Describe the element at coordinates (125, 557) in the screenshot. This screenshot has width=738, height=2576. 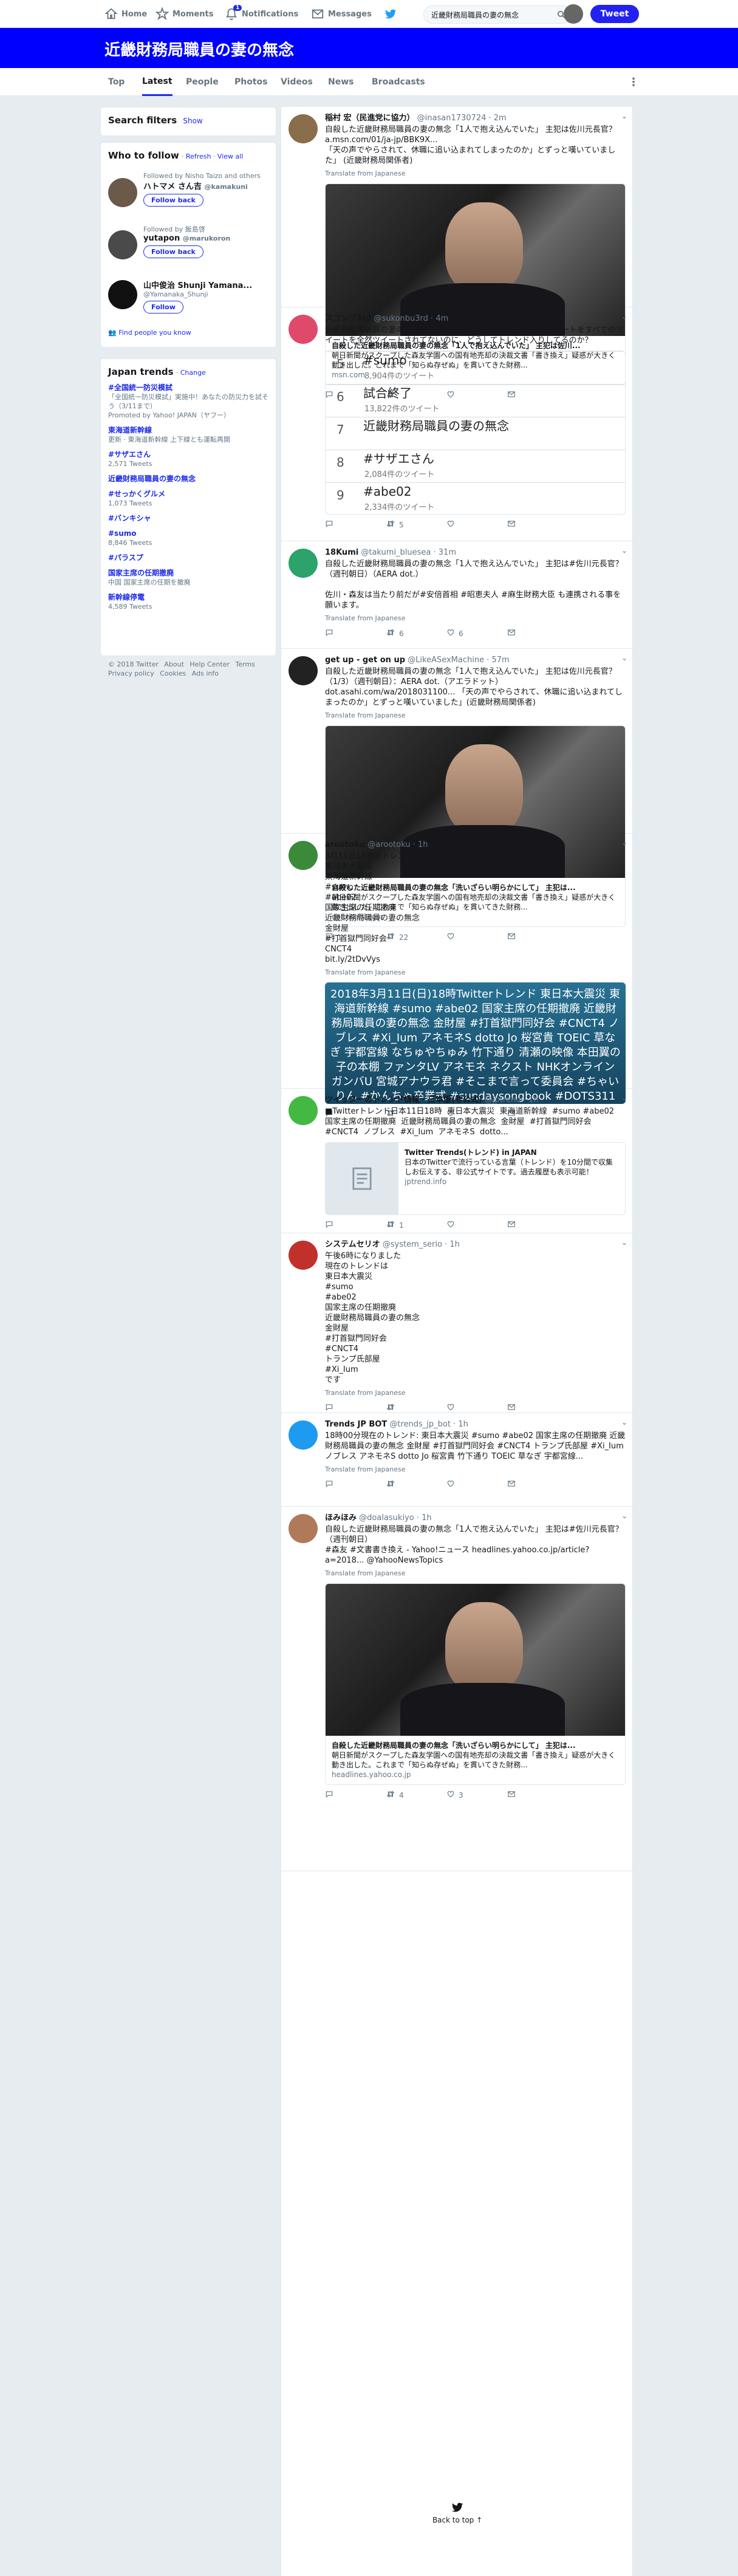
I see `trend-name: #パラスプ` at that location.